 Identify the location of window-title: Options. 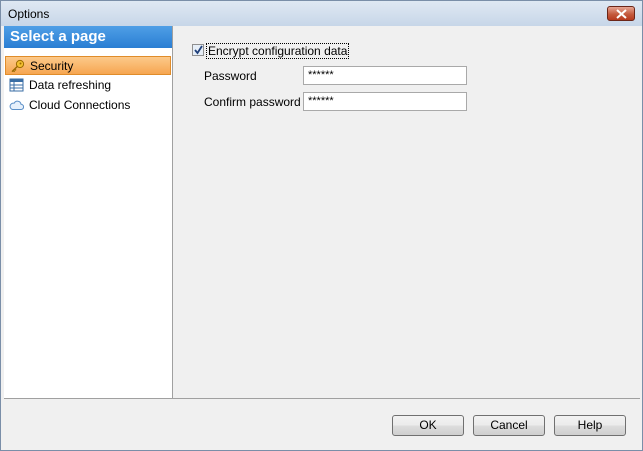
(29, 14).